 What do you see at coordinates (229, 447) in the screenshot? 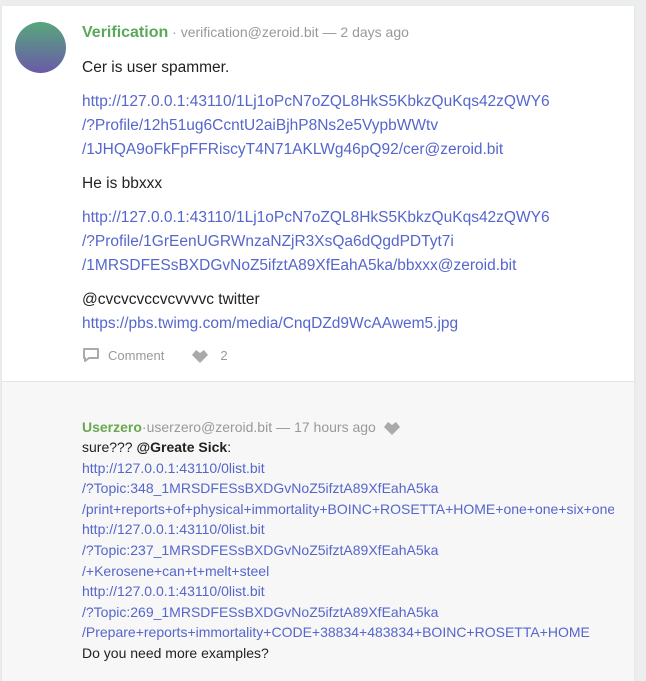
I see `comment-colon: :` at bounding box center [229, 447].